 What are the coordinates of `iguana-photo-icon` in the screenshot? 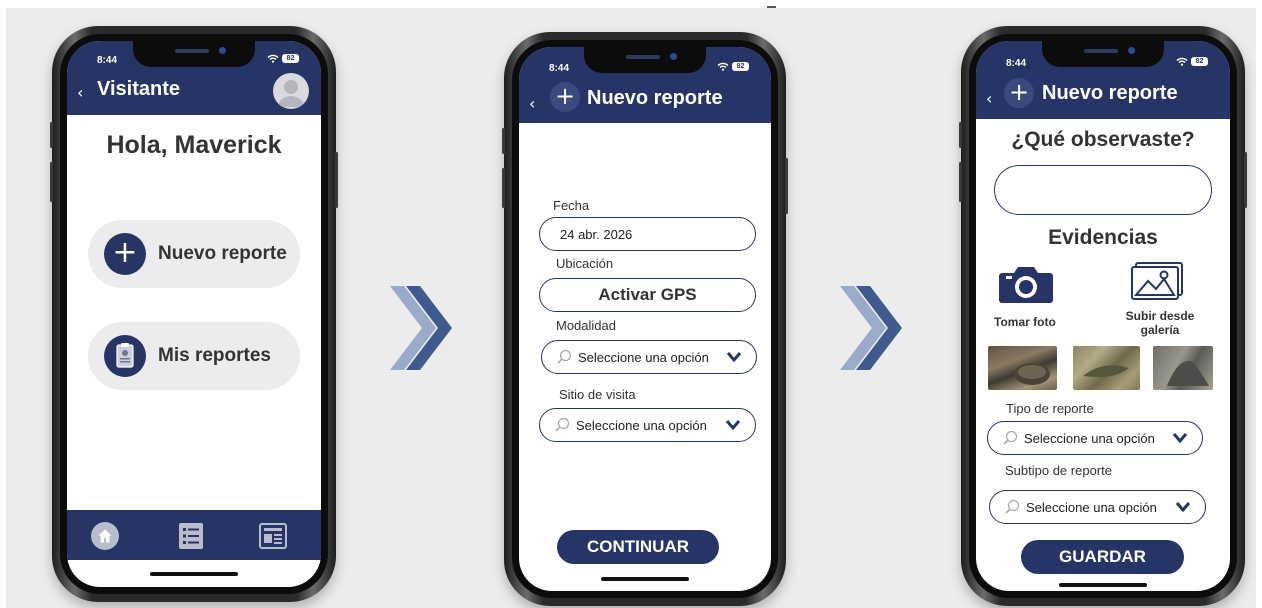 It's located at (1106, 371).